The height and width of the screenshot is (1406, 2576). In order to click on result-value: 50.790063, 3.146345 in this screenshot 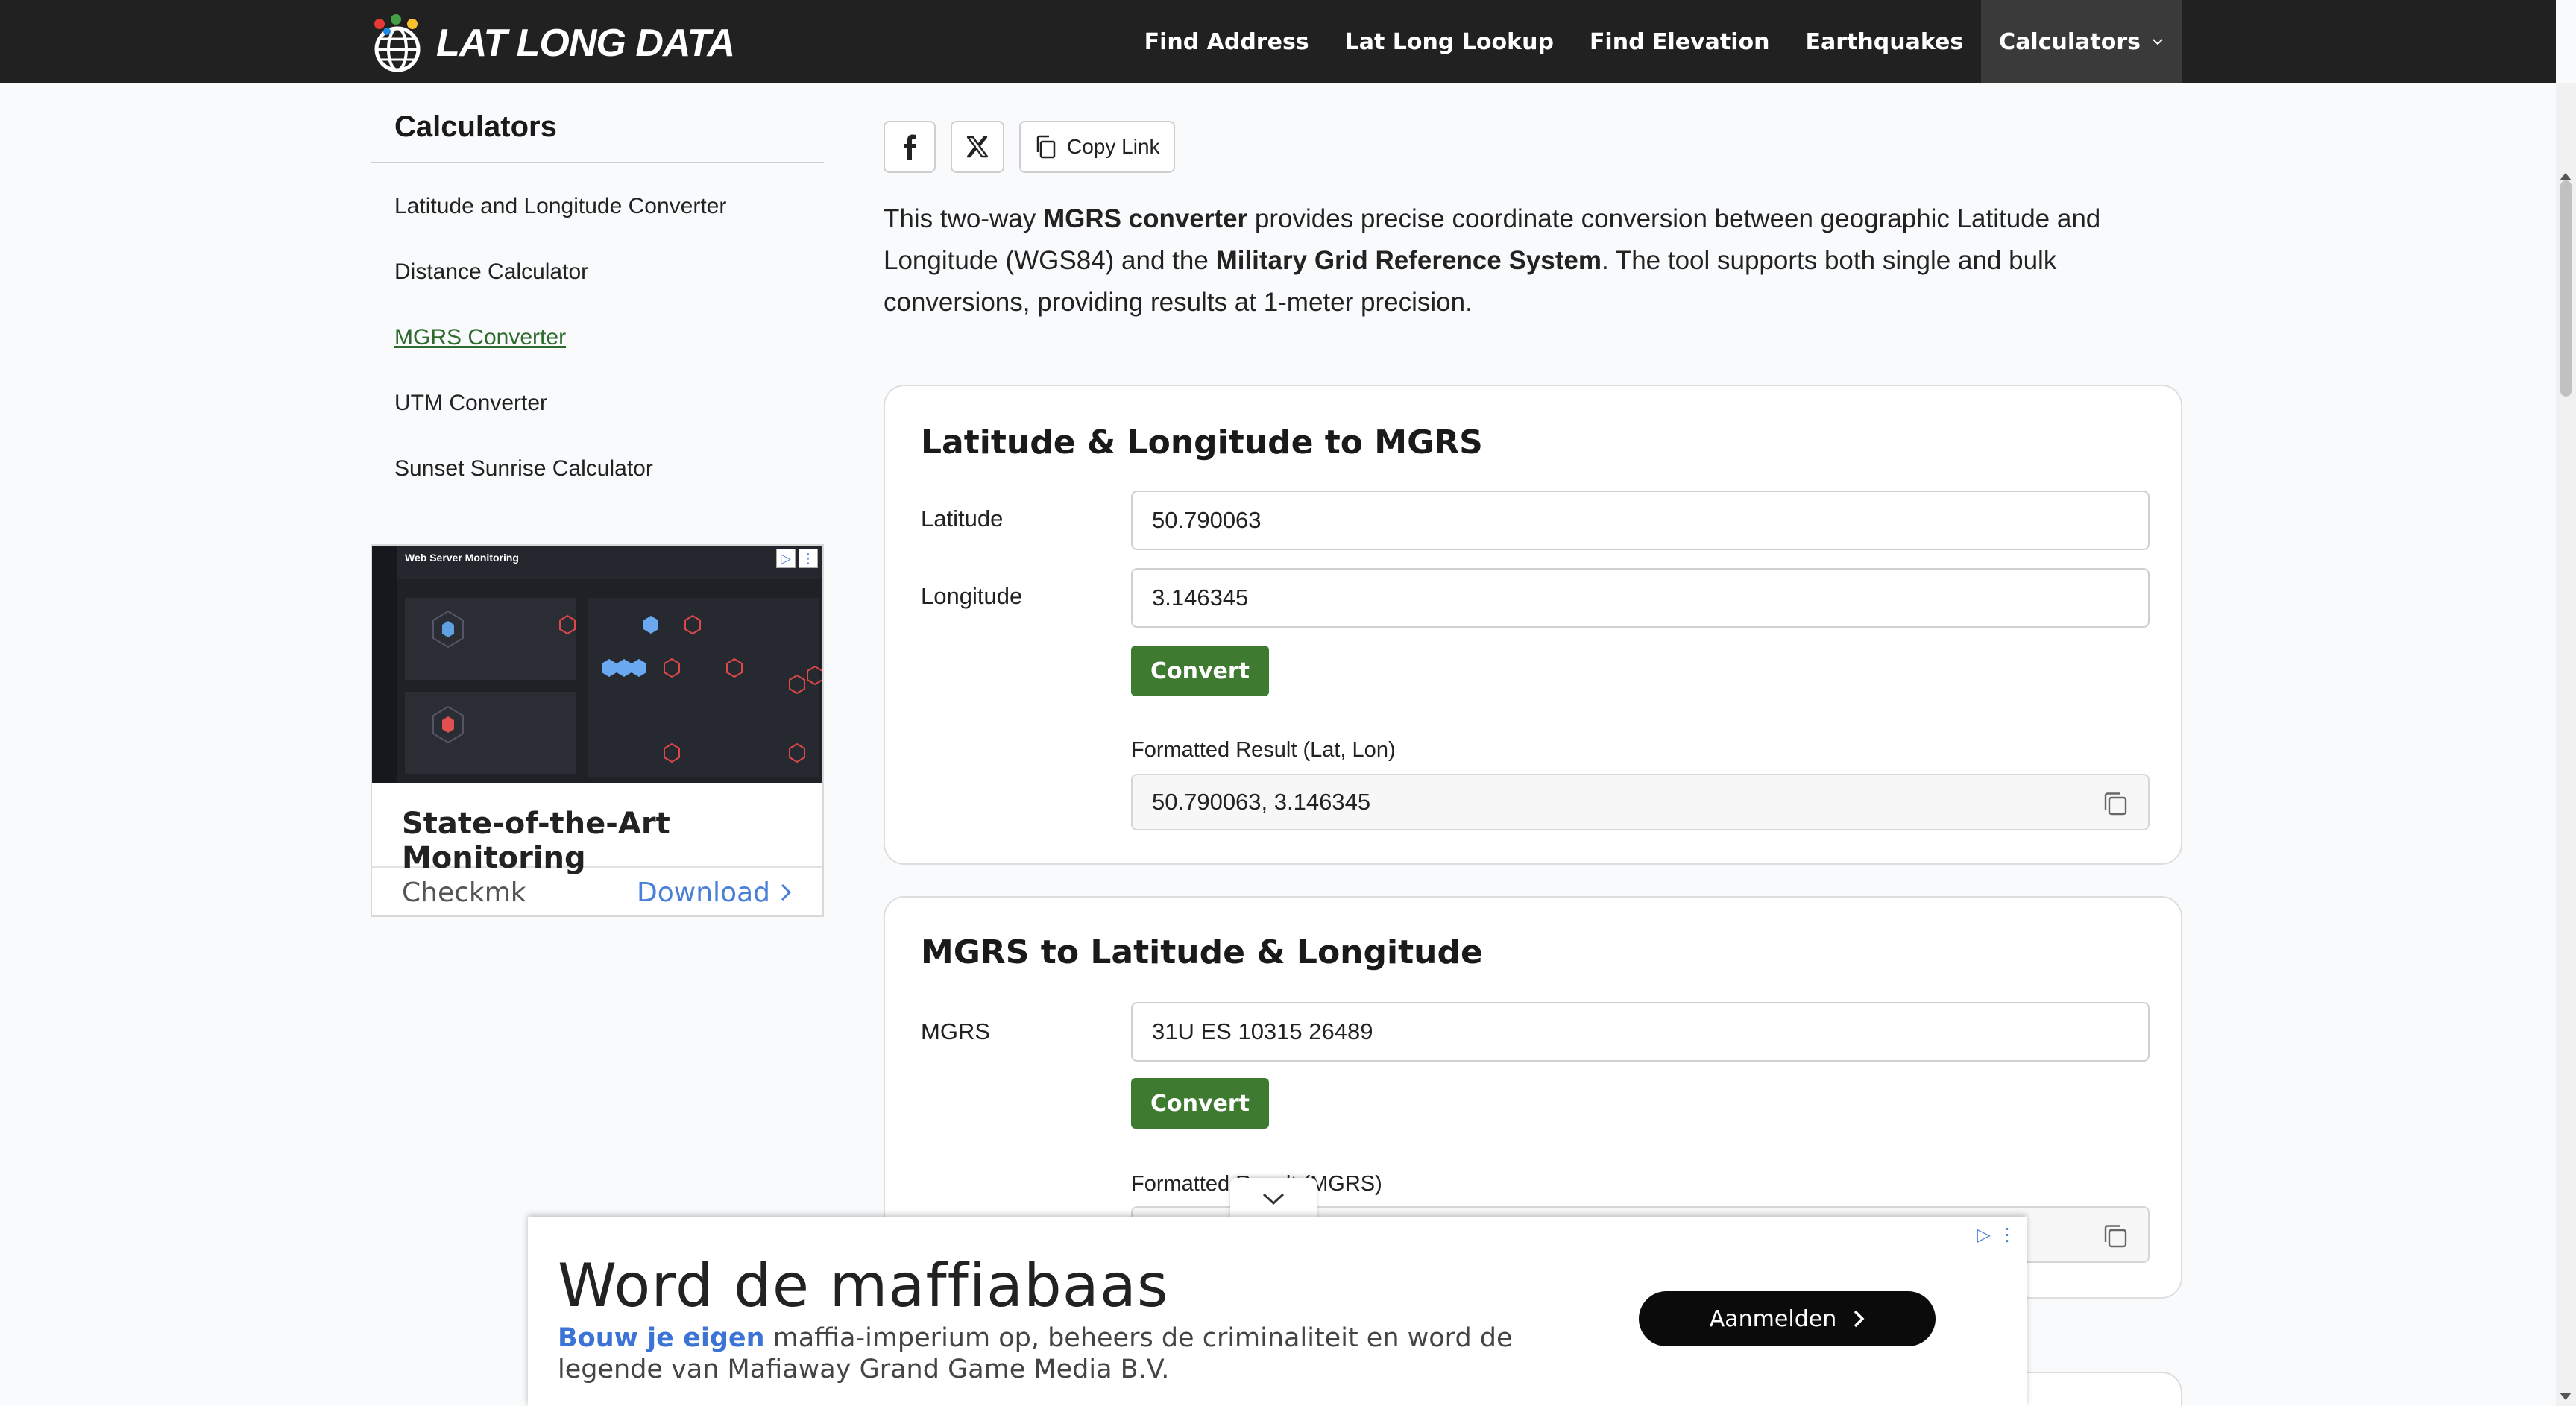, I will do `click(1261, 802)`.